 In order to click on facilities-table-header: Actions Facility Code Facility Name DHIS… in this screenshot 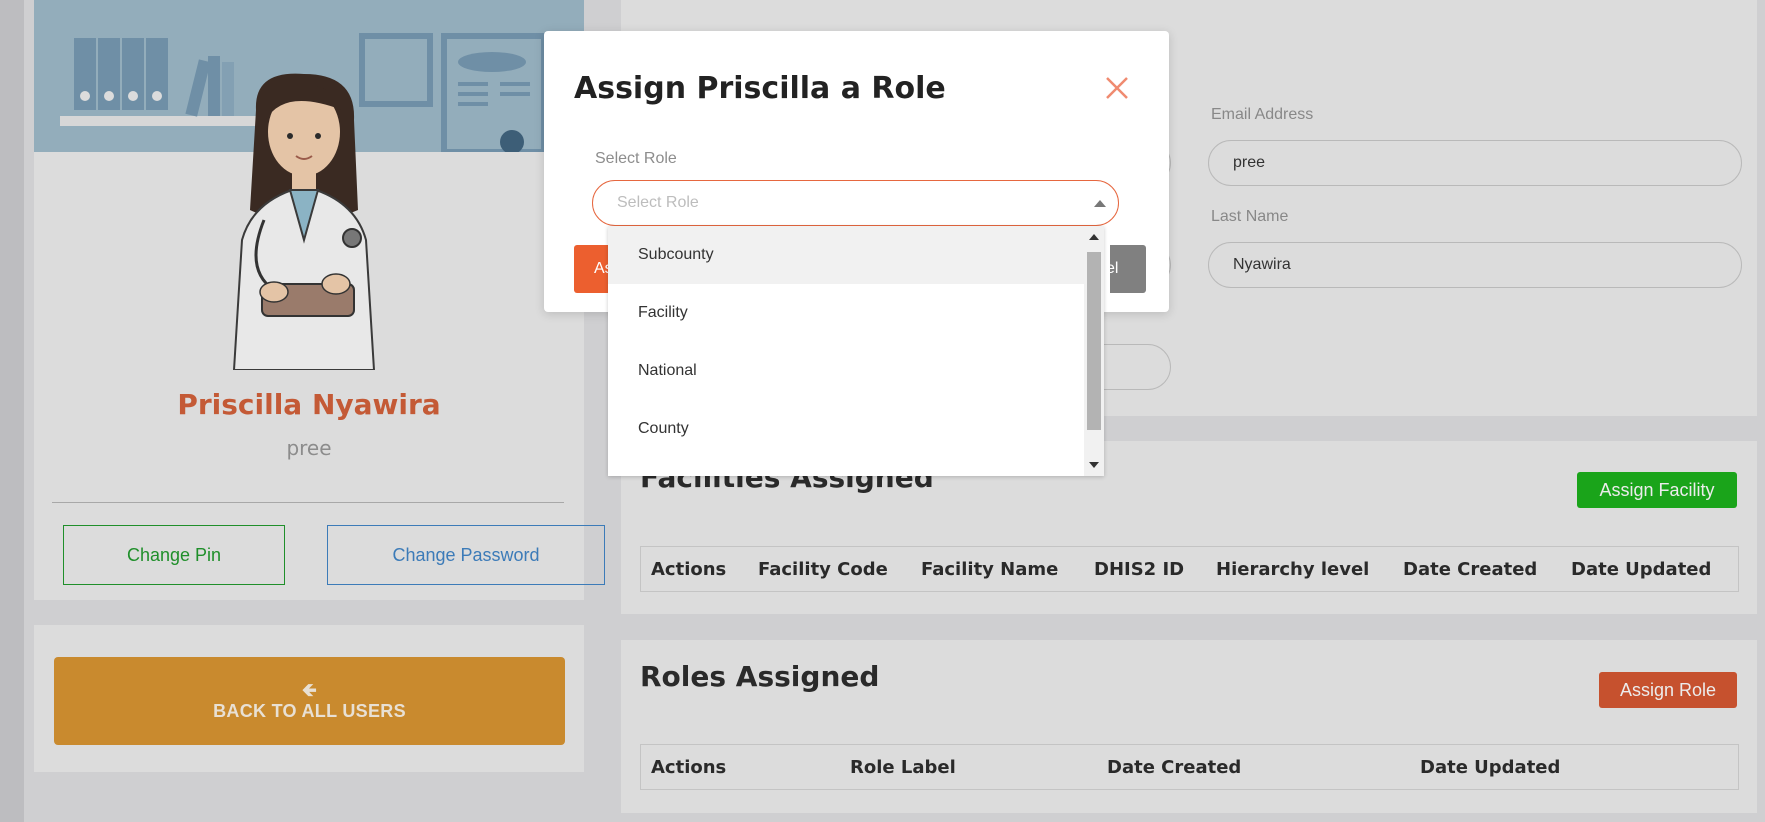, I will do `click(1189, 569)`.